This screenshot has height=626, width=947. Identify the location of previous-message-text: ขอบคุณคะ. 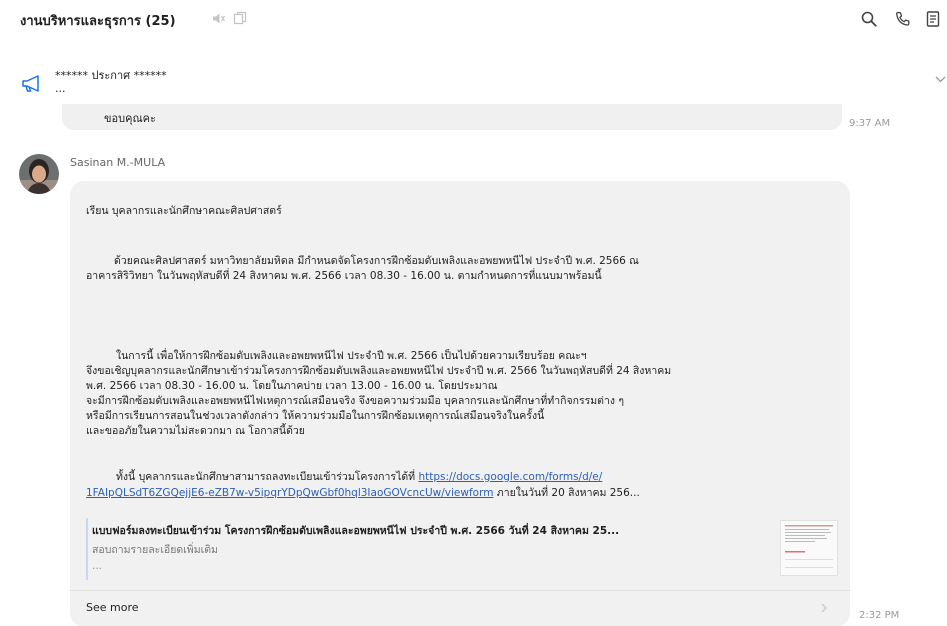
(130, 118).